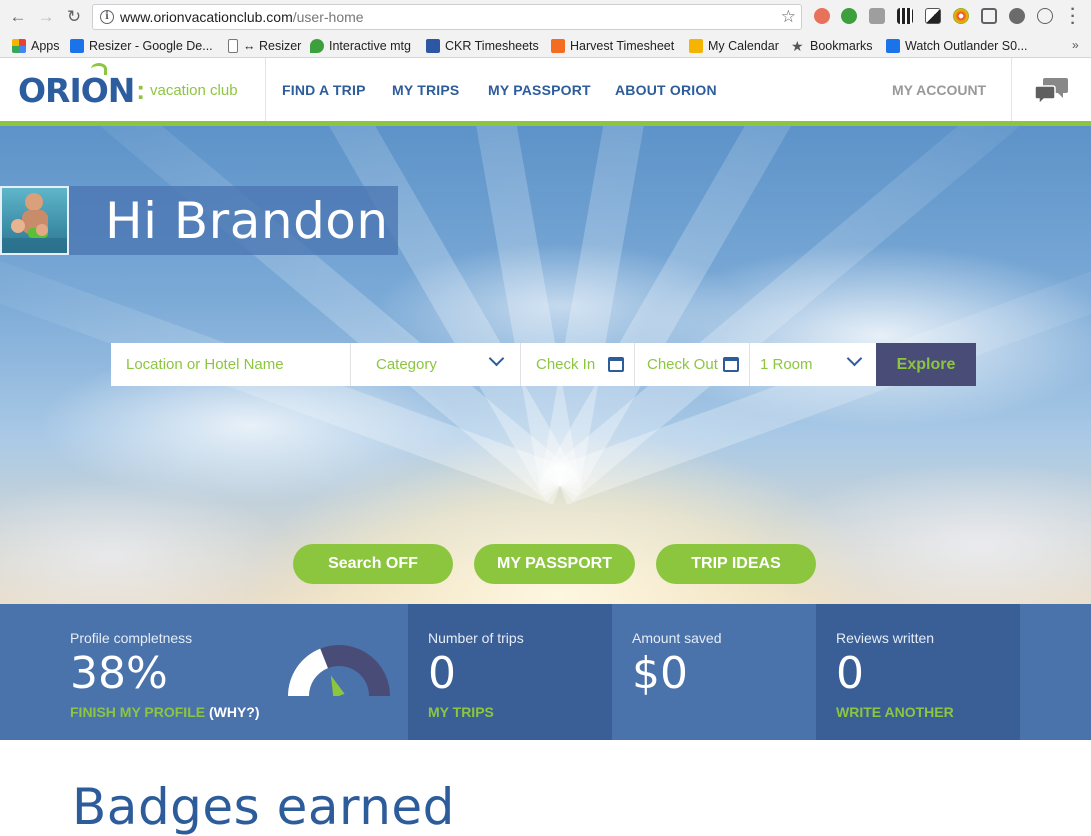 The height and width of the screenshot is (836, 1091). I want to click on location-input: Location or Hotel Name, so click(231, 364).